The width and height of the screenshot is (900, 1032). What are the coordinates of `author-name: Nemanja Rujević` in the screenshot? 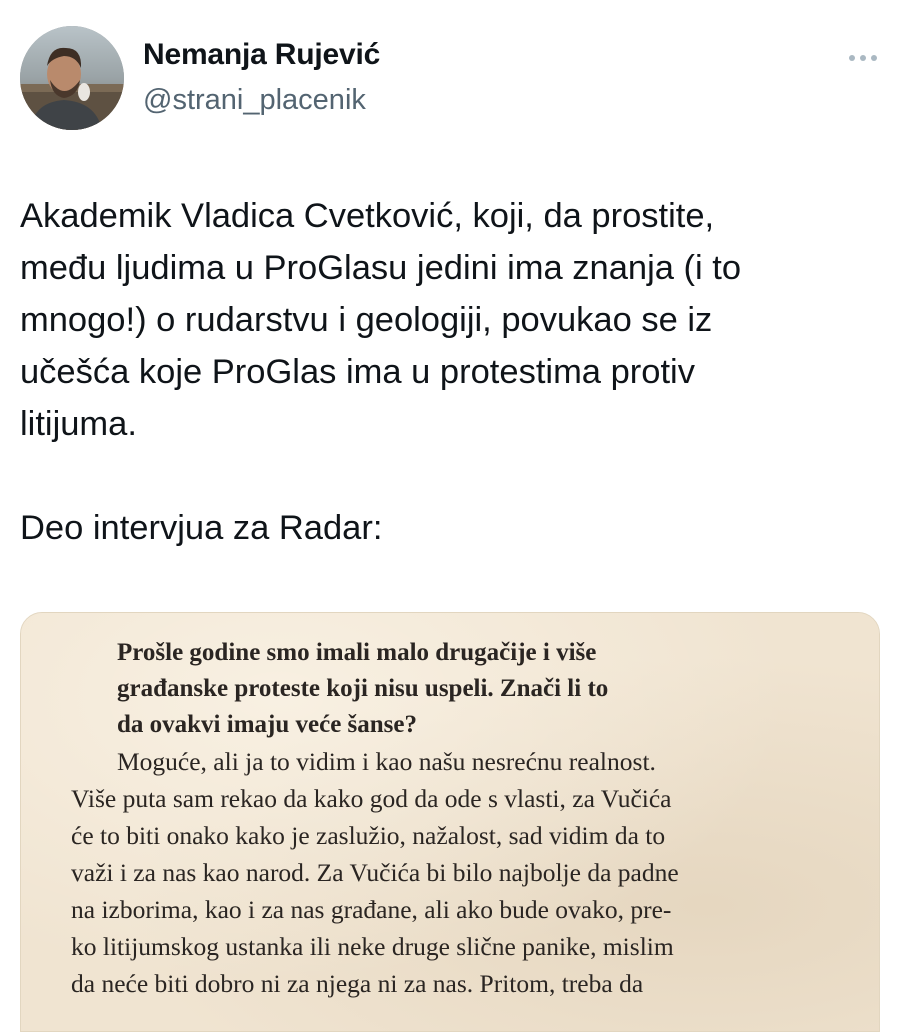 It's located at (261, 55).